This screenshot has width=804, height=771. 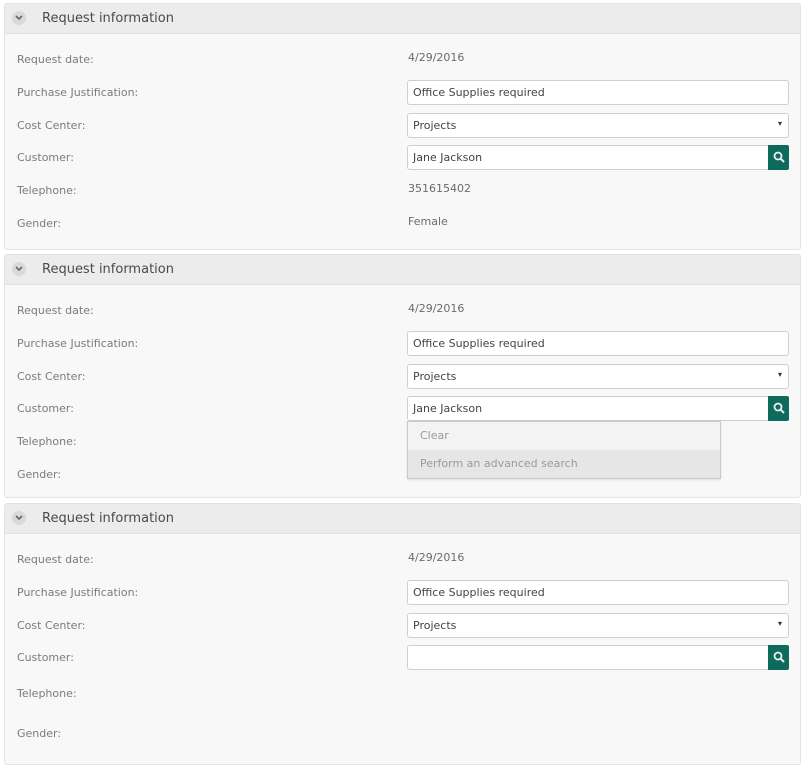 I want to click on customer-lookup-dropdown: Clear Perform an advanced search, so click(x=564, y=450).